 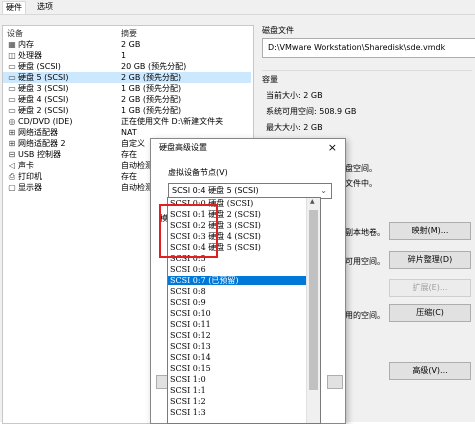 I want to click on node-option: SCSI 0:13, so click(x=238, y=346).